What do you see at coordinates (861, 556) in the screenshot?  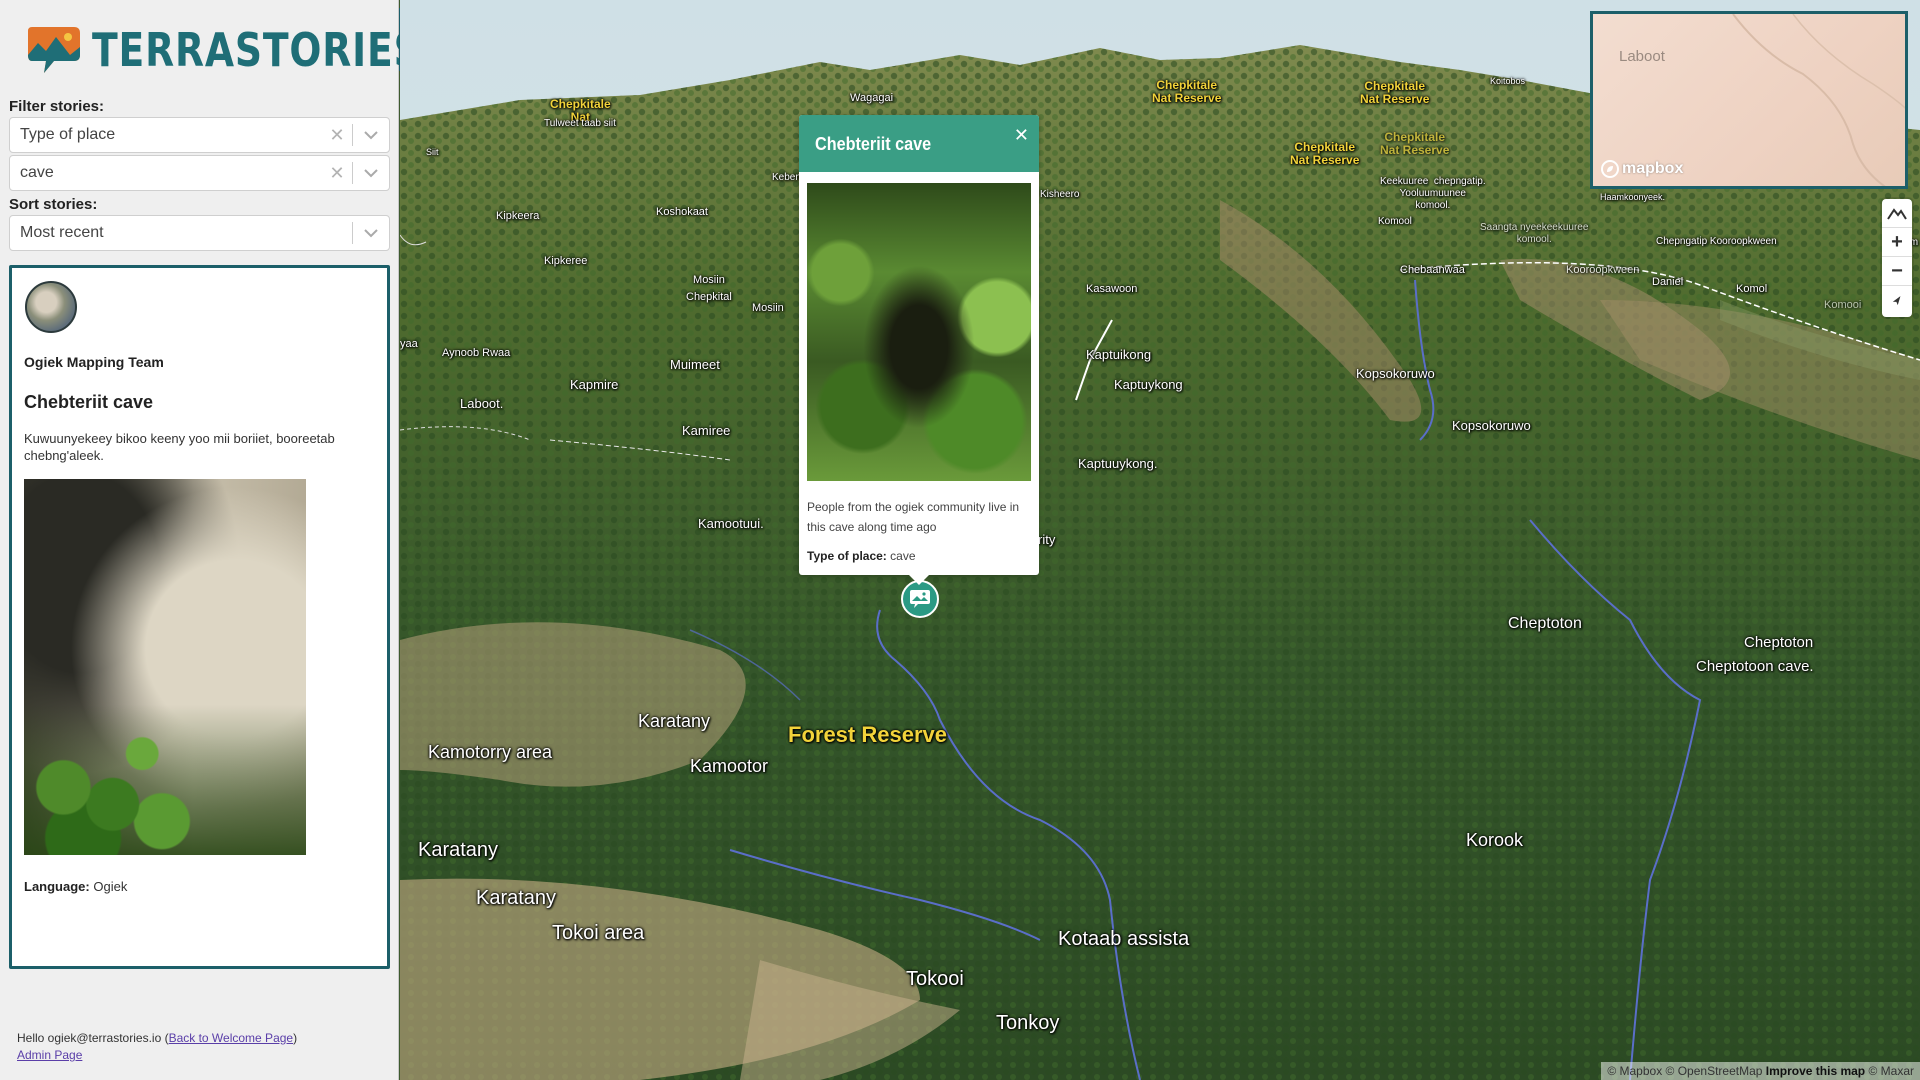 I see `popup-type: Type of place: cave` at bounding box center [861, 556].